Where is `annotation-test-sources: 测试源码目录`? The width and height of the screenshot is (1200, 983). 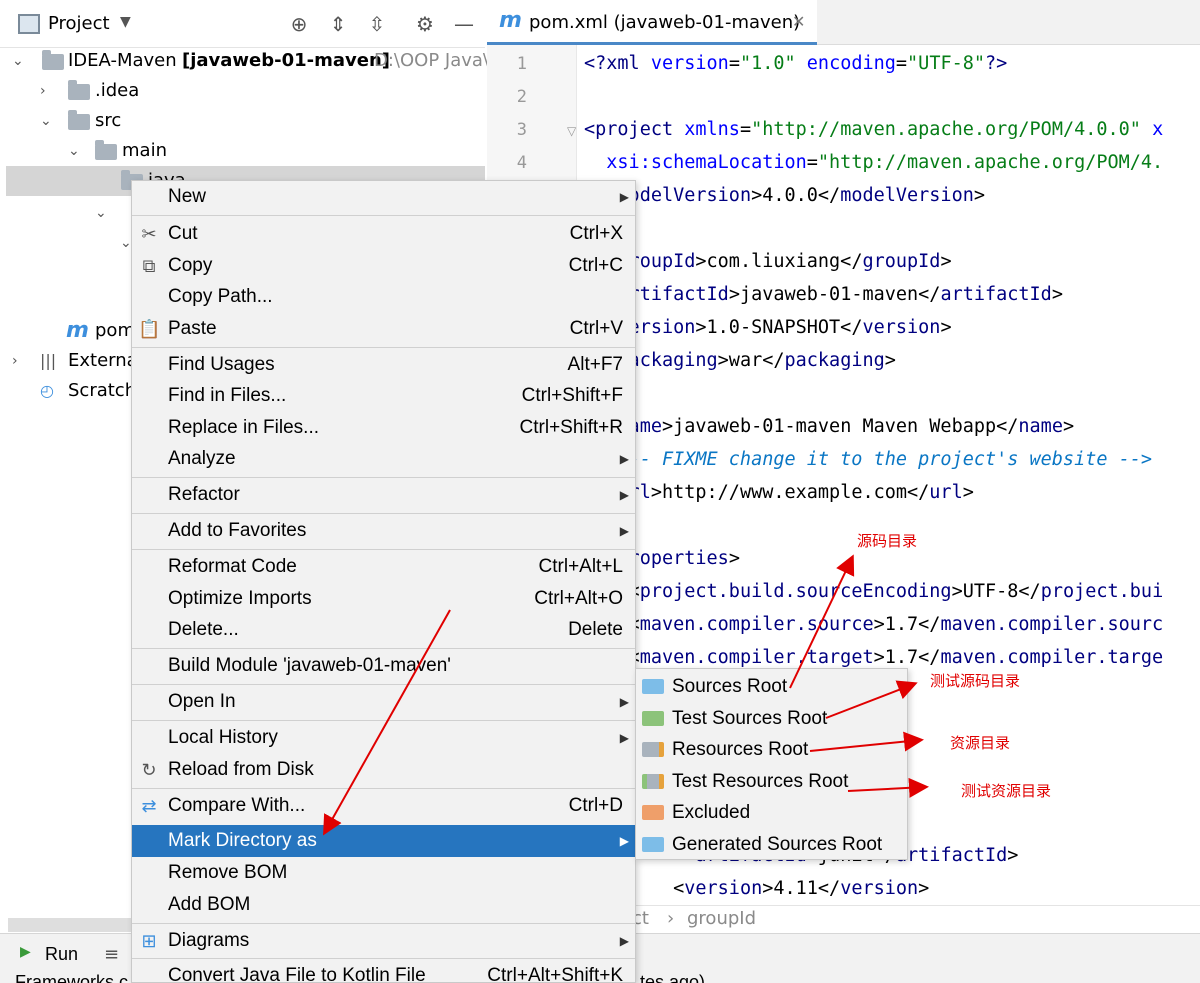
annotation-test-sources: 测试源码目录 is located at coordinates (975, 681).